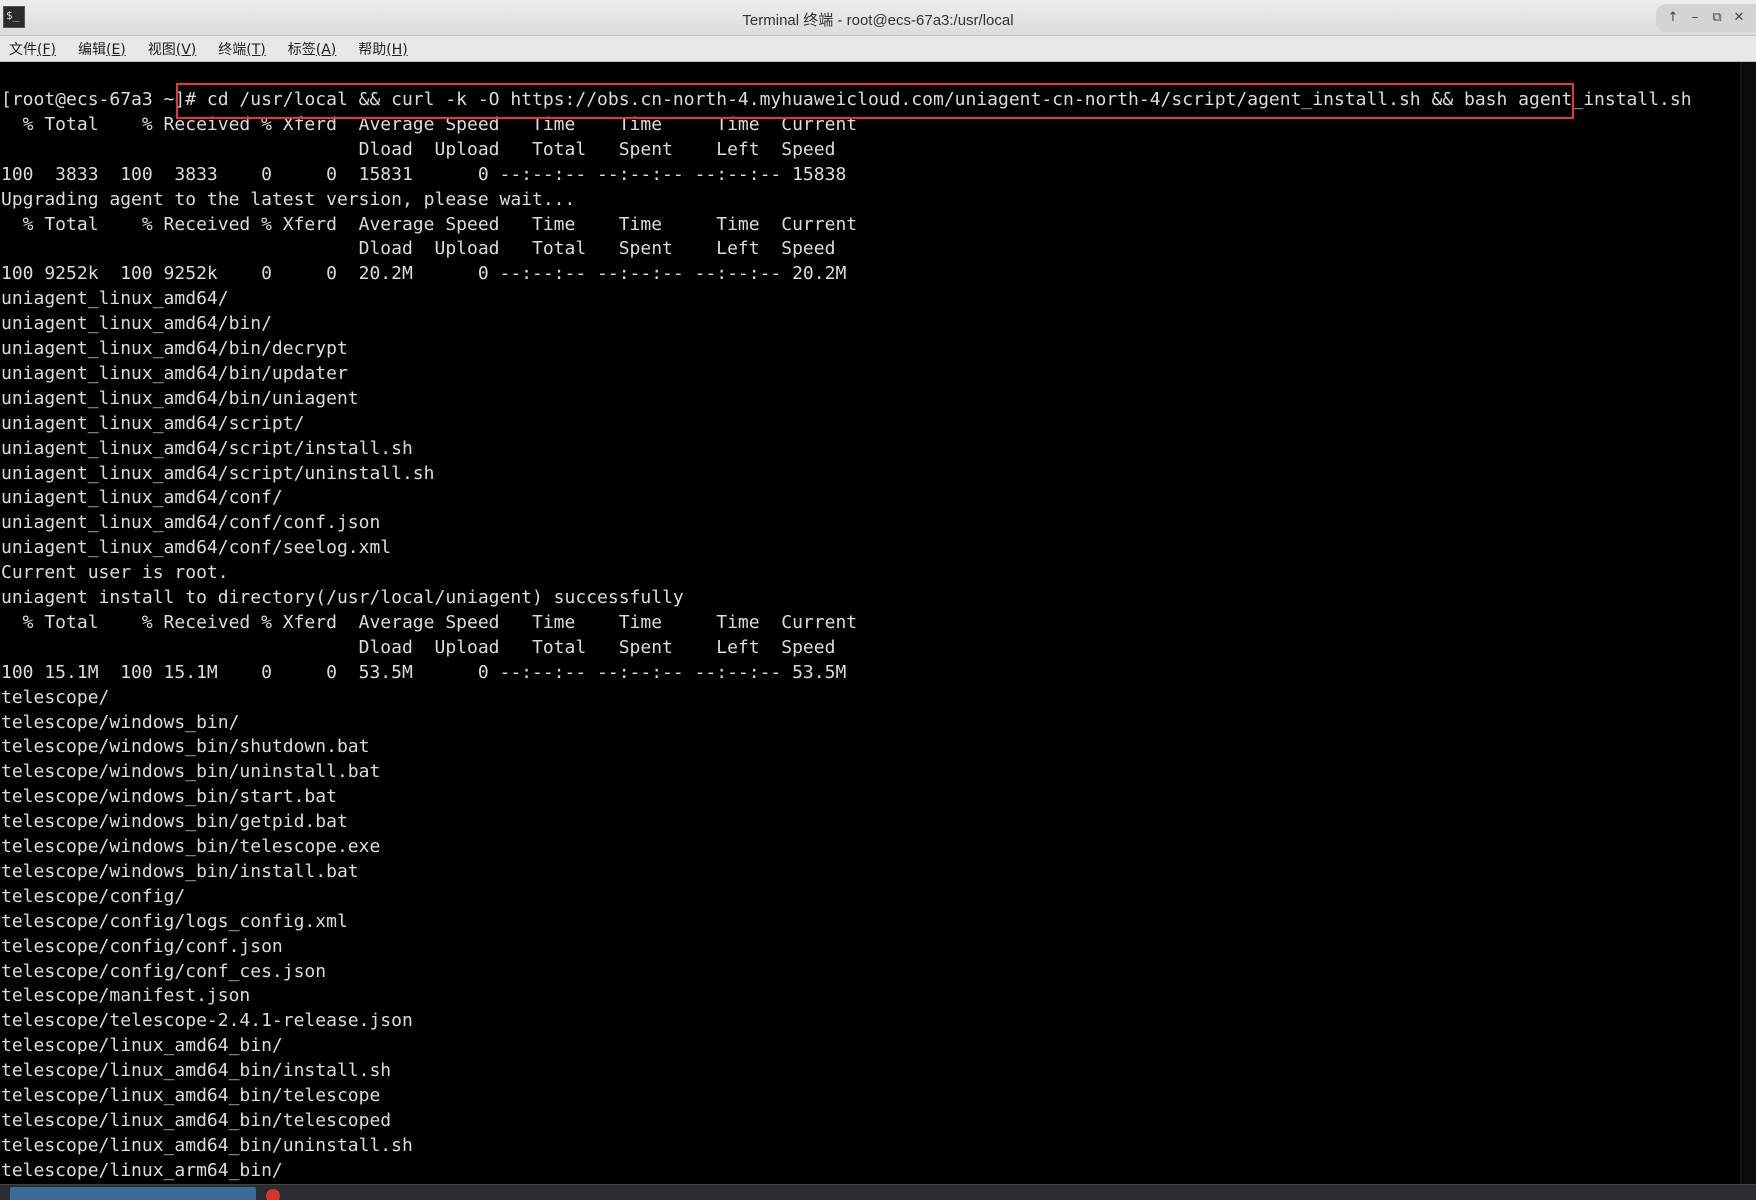  I want to click on menu-file-mnemonic: (F), so click(46, 49).